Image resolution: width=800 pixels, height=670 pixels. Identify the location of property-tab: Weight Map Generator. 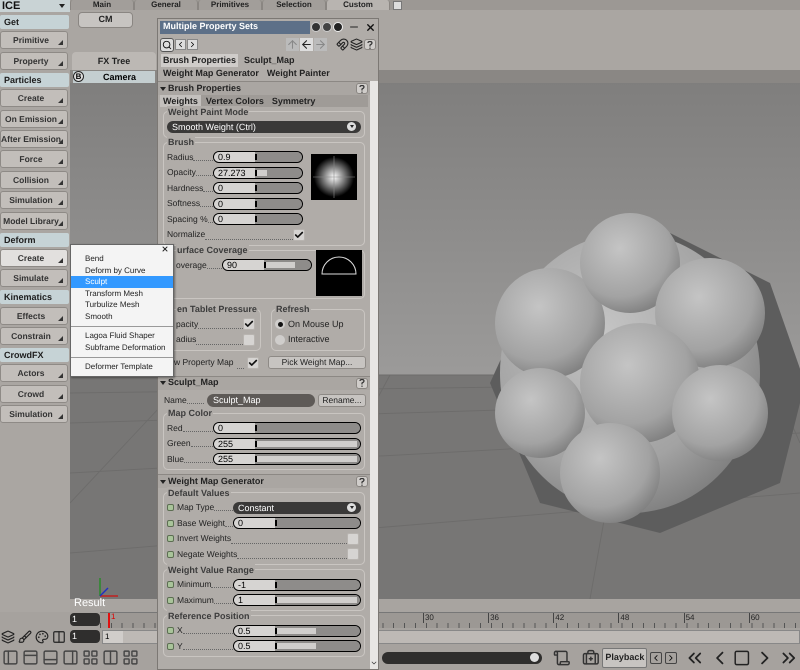
(211, 73).